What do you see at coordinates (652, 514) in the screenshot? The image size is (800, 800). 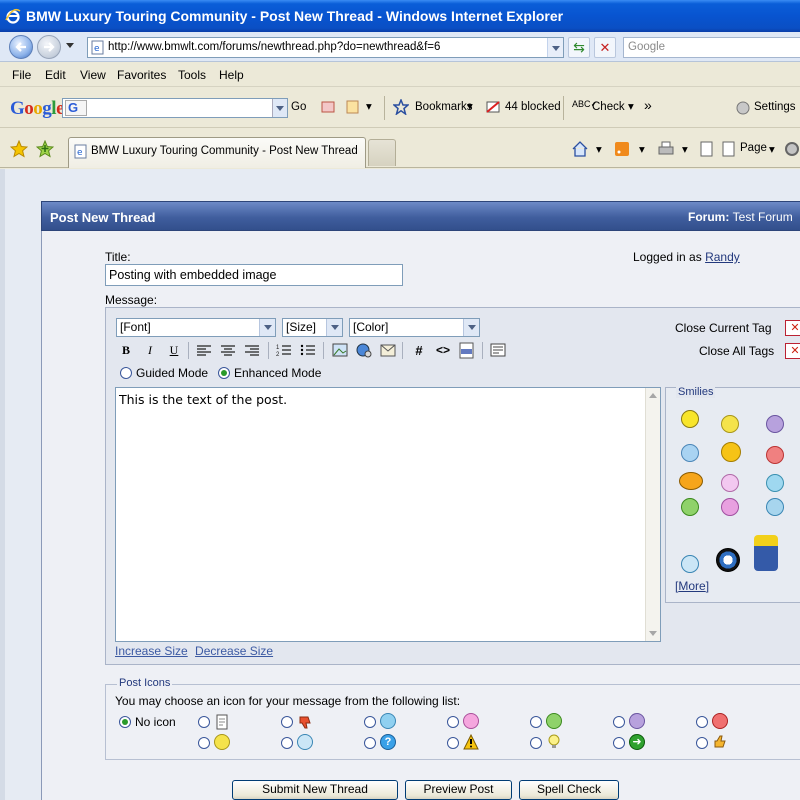 I see `message-scrollbar` at bounding box center [652, 514].